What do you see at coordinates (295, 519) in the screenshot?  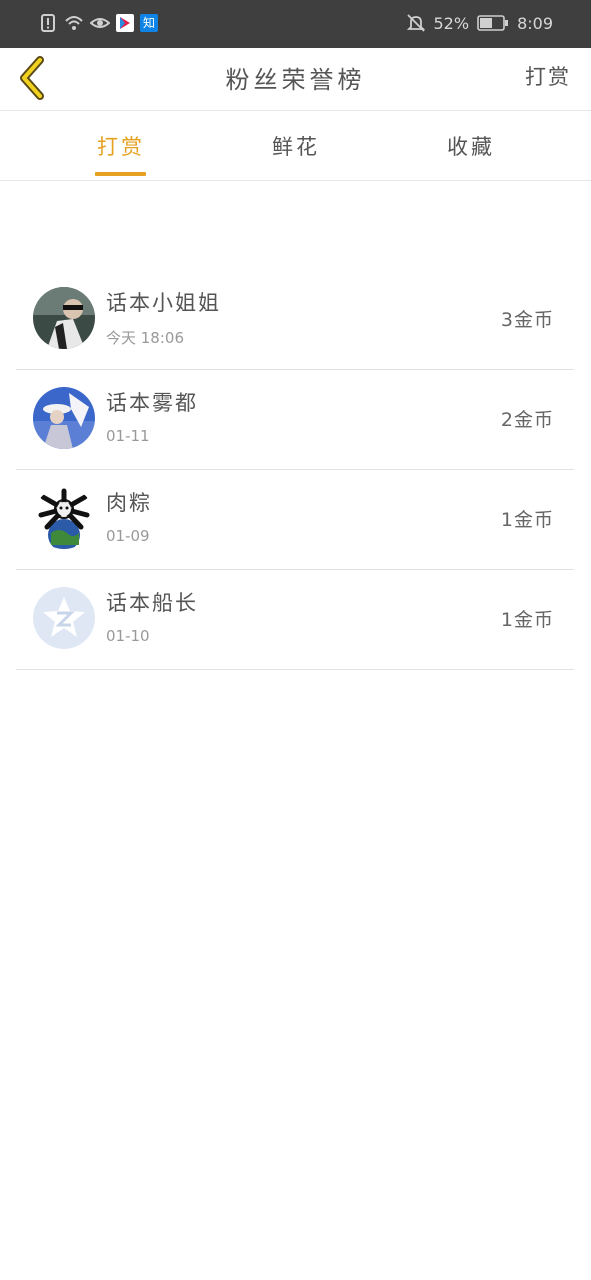 I see `list-item: 肉粽 01-09 1金币` at bounding box center [295, 519].